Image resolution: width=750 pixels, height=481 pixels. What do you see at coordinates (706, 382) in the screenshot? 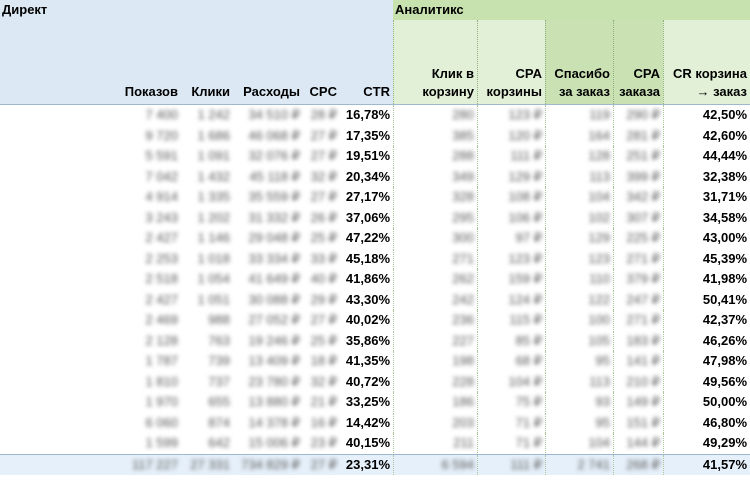
I see `cell-cr: 49,56%` at bounding box center [706, 382].